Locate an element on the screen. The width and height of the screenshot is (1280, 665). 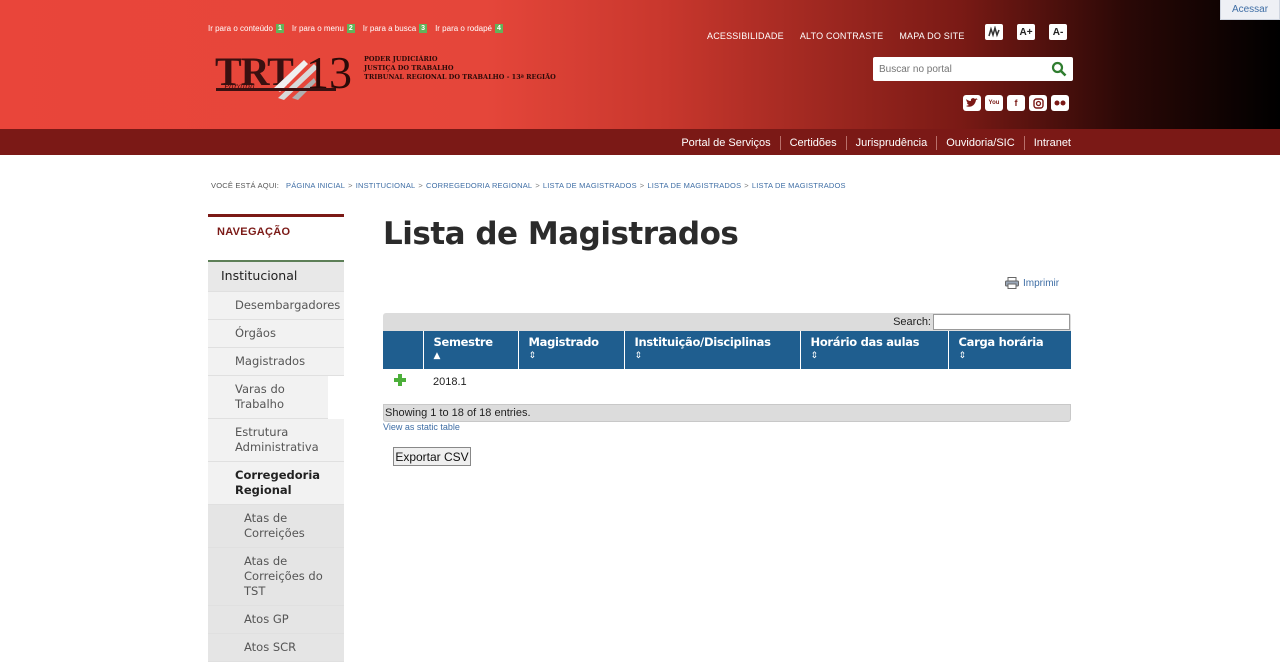
column-magistrado: Magistrado ⇕ is located at coordinates (570, 350).